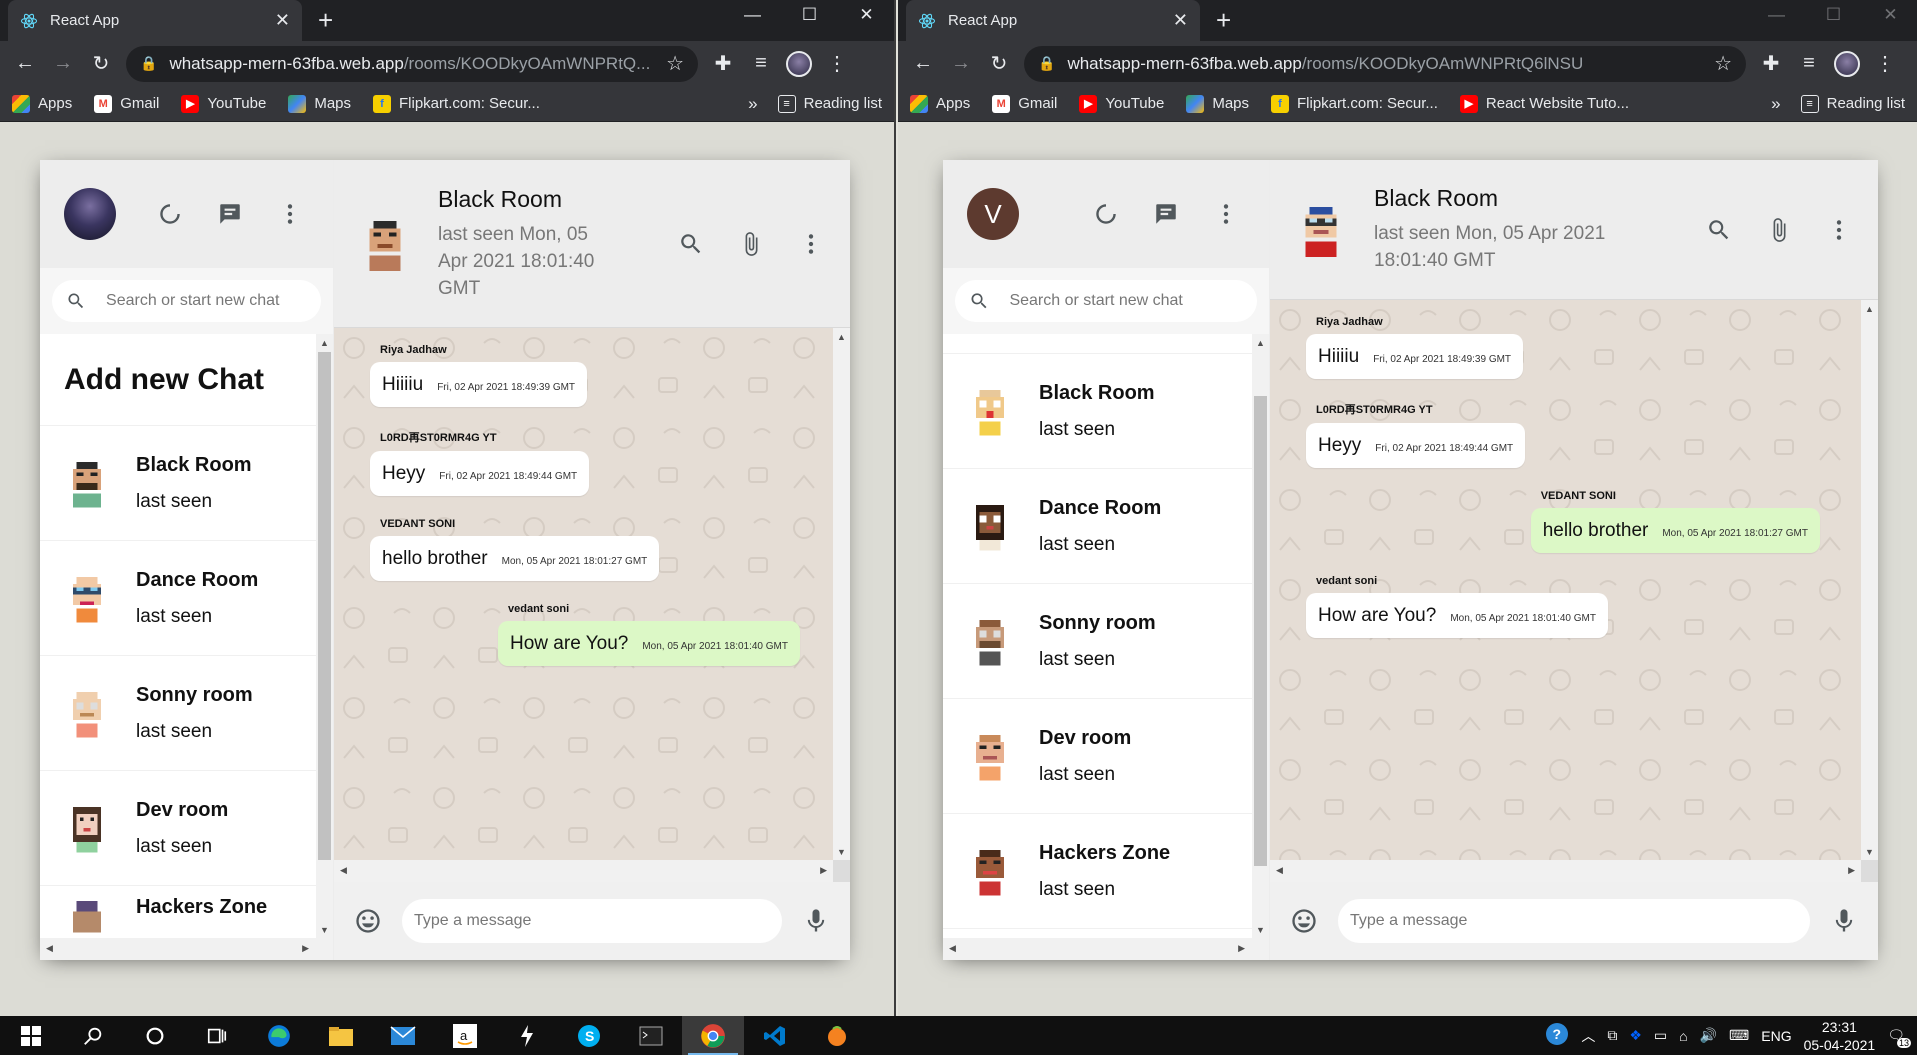 This screenshot has width=1917, height=1055. Describe the element at coordinates (583, 871) in the screenshot. I see `chat-hscrollbar: ◀ ▶` at that location.